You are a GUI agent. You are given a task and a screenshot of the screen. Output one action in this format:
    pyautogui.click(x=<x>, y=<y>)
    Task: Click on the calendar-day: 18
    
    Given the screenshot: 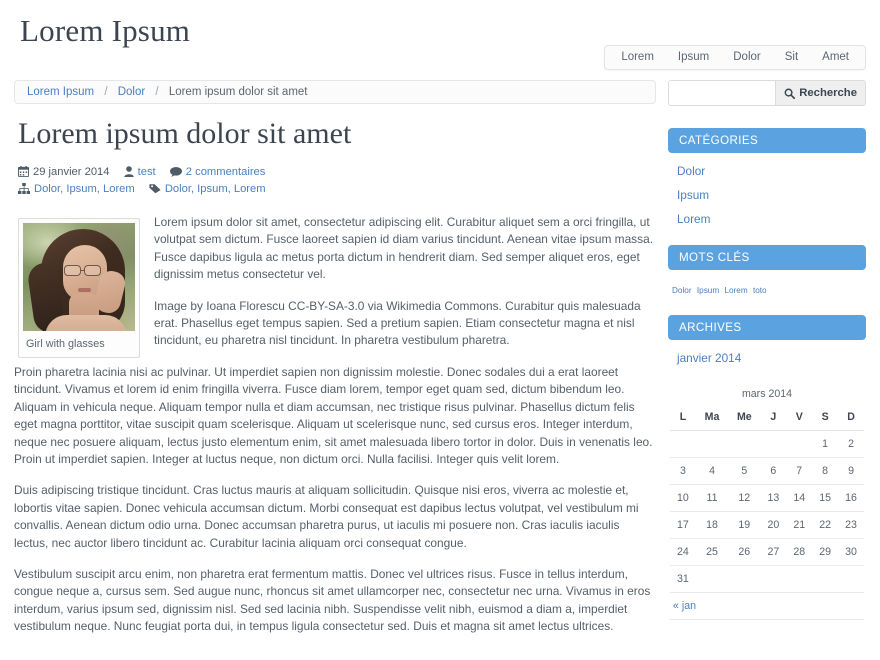 What is the action you would take?
    pyautogui.click(x=712, y=525)
    